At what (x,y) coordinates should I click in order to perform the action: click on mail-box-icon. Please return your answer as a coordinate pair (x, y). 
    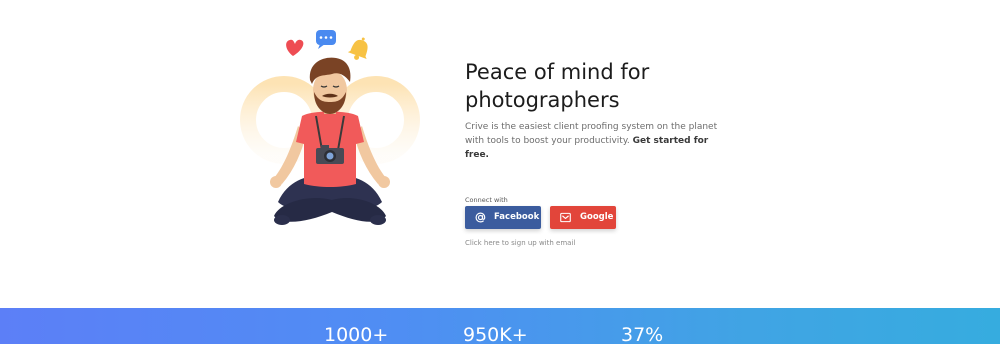
    Looking at the image, I should click on (565, 217).